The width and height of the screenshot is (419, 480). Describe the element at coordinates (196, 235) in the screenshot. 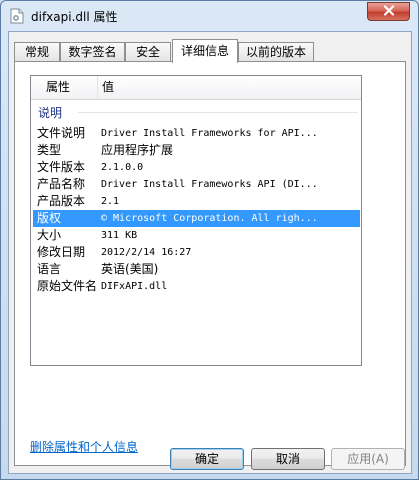

I see `list-item: 大小 311 KB` at that location.